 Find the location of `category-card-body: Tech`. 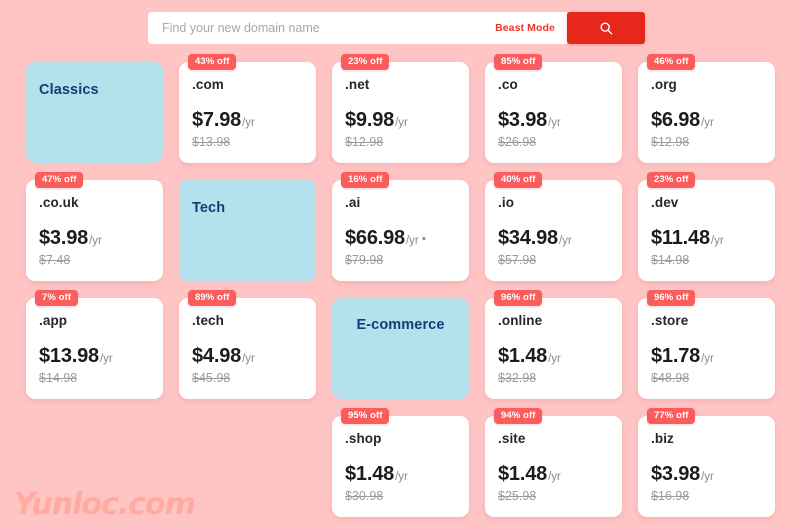

category-card-body: Tech is located at coordinates (247, 230).